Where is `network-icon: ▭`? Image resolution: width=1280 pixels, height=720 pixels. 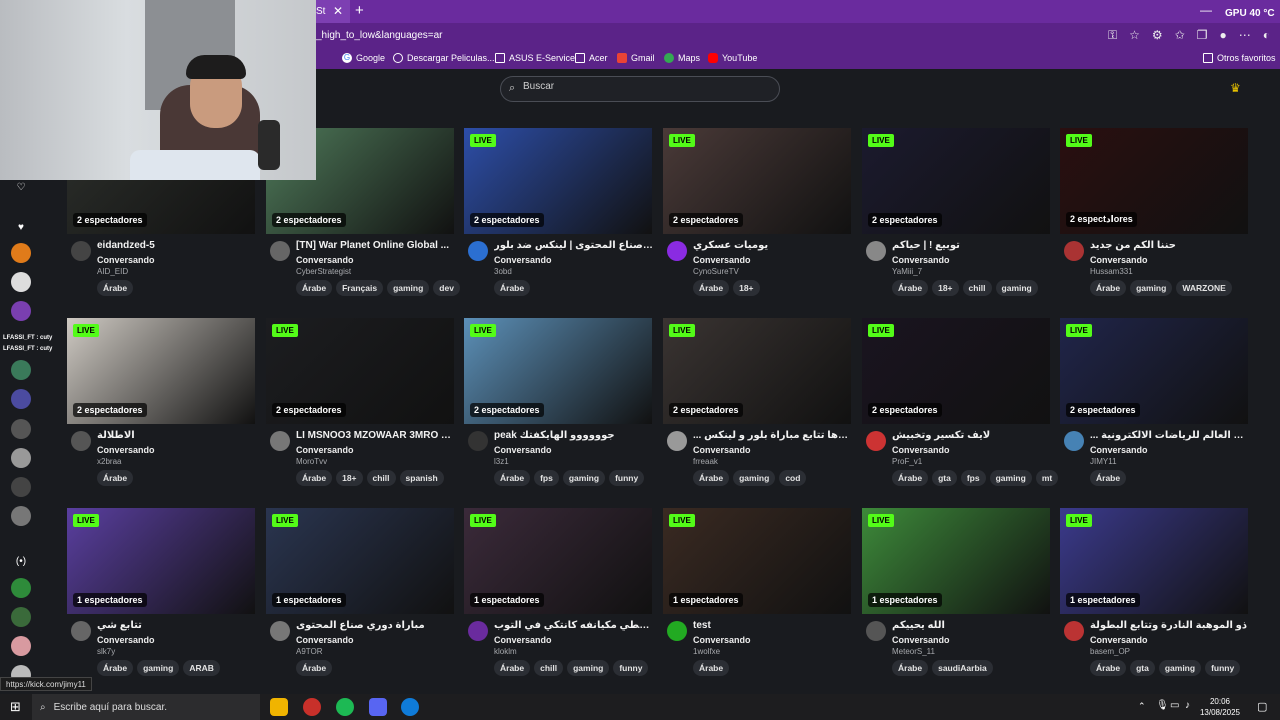
network-icon: ▭ is located at coordinates (1174, 705).